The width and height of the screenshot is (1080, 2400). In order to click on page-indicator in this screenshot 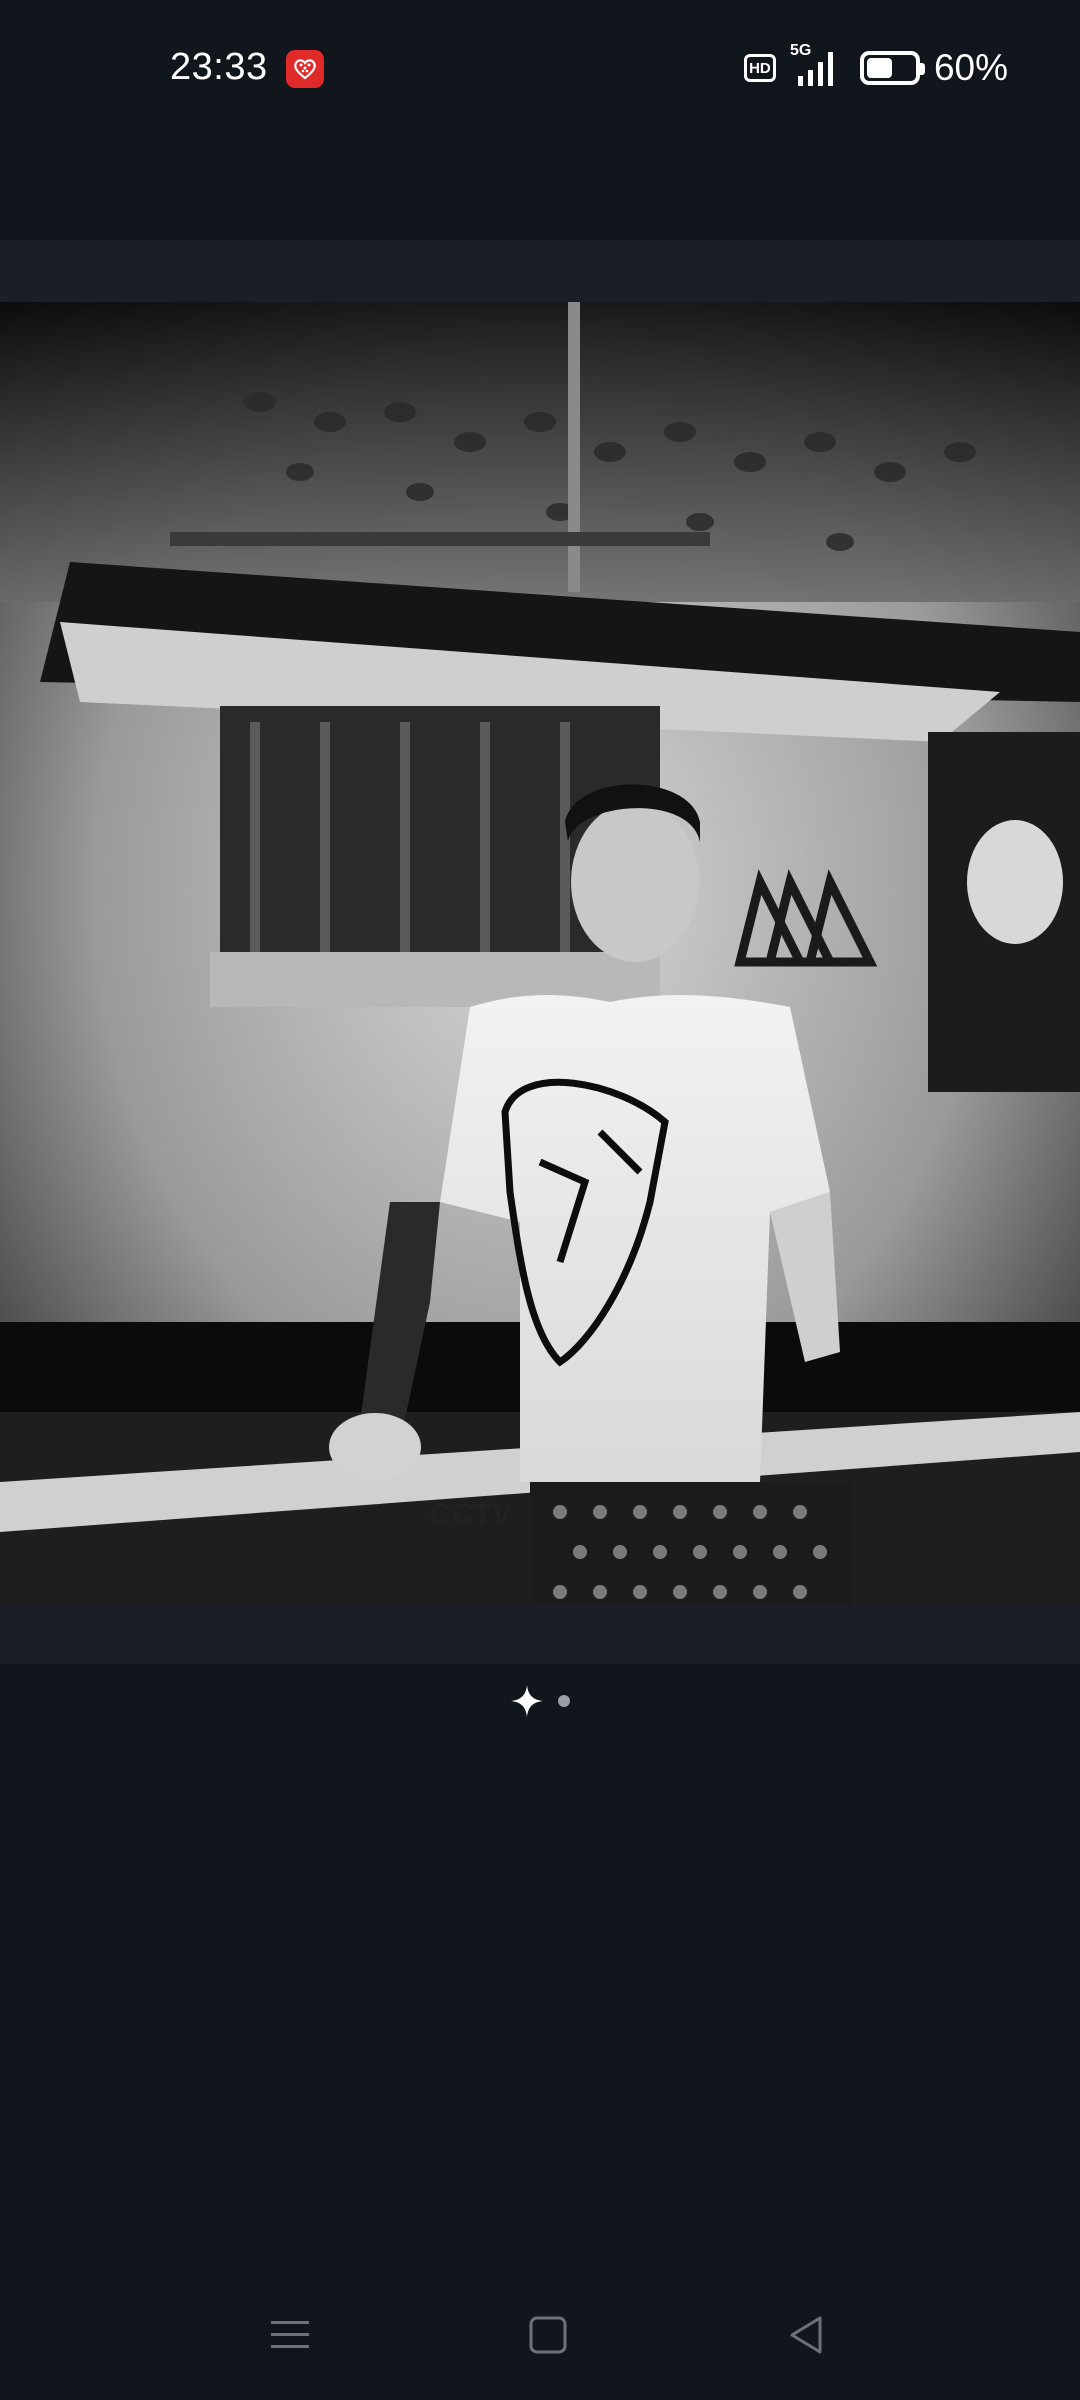, I will do `click(540, 1701)`.